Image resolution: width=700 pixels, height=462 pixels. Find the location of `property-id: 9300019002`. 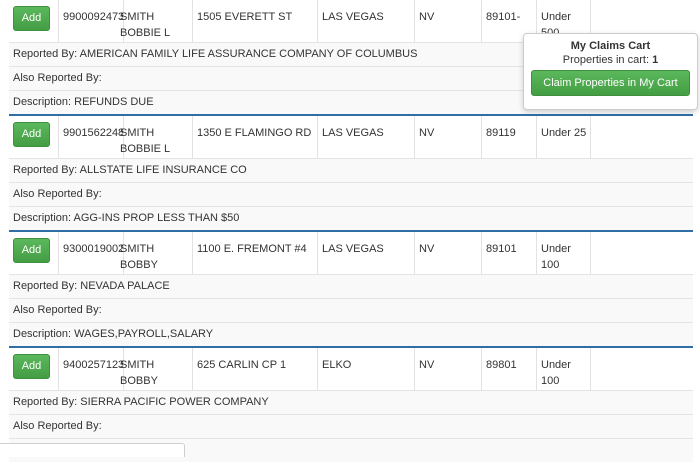

property-id: 9300019002 is located at coordinates (91, 253).